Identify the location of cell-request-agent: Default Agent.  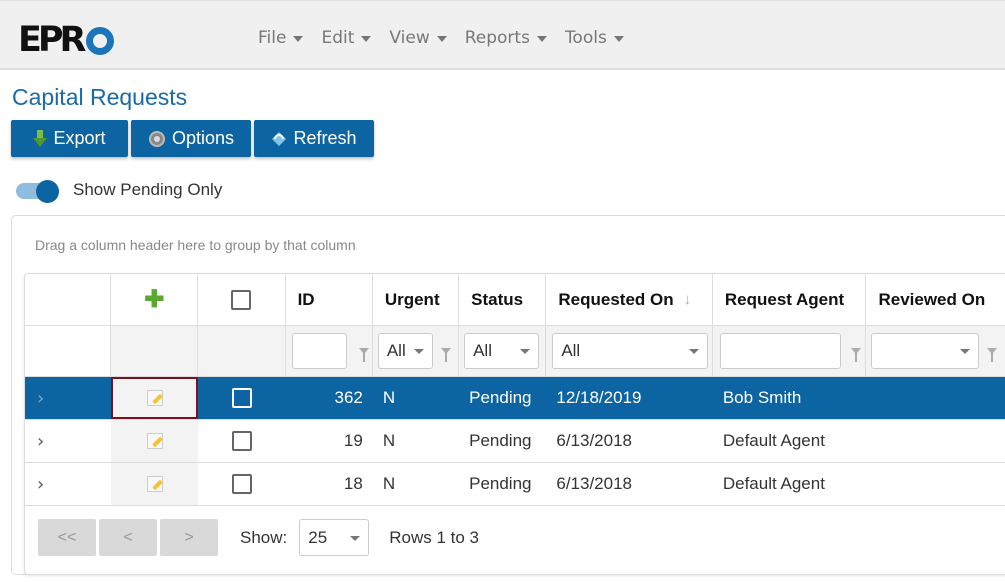
(773, 440).